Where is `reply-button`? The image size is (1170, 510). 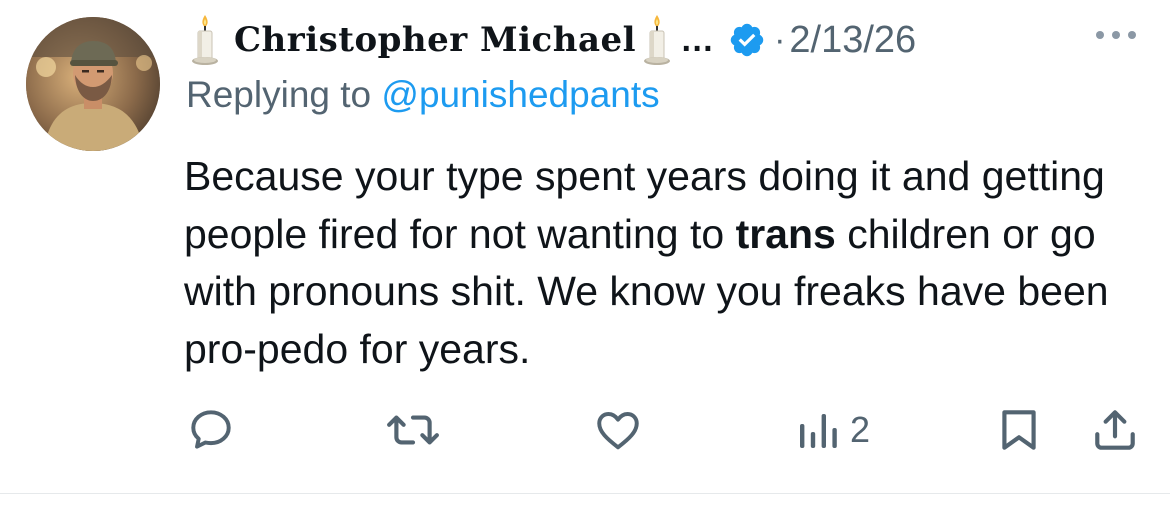 reply-button is located at coordinates (211, 430).